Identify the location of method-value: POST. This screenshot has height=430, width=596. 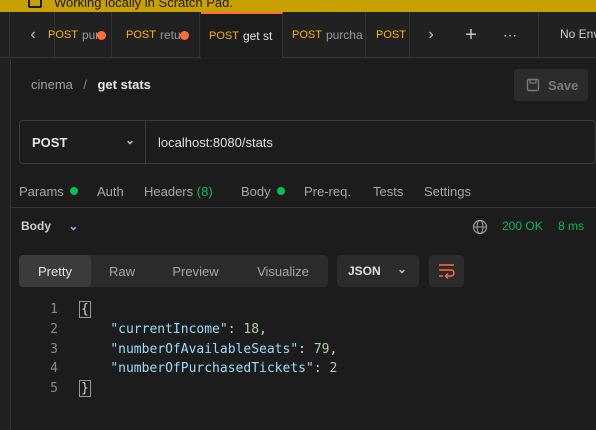
(50, 142).